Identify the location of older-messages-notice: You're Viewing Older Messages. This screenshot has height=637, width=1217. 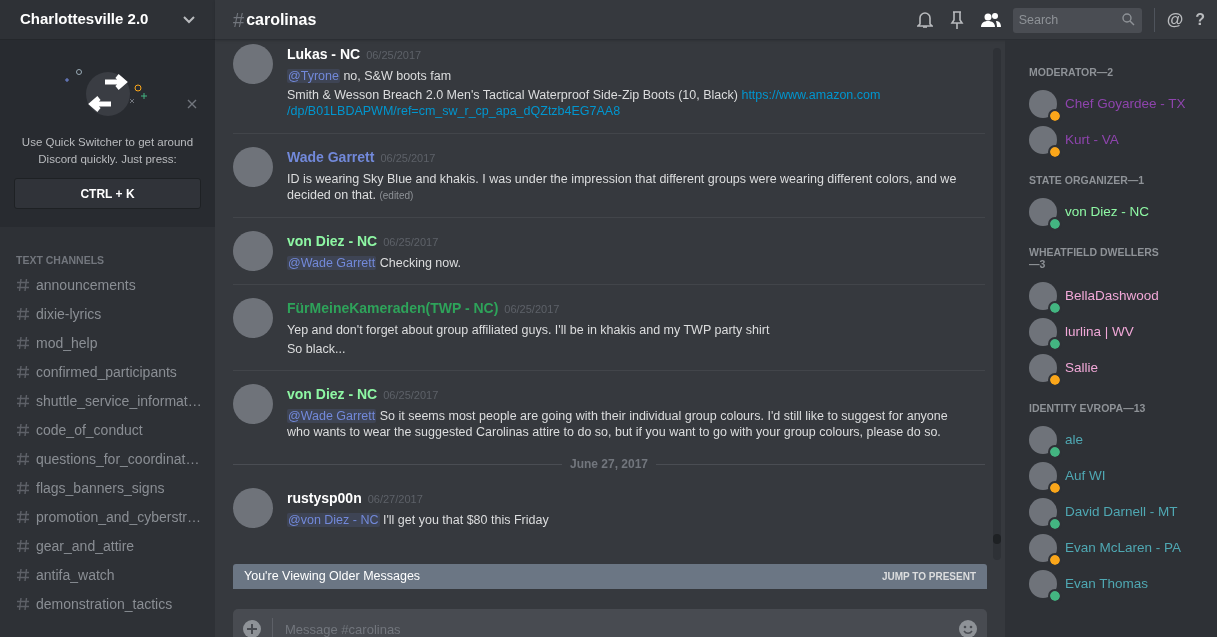
(332, 577).